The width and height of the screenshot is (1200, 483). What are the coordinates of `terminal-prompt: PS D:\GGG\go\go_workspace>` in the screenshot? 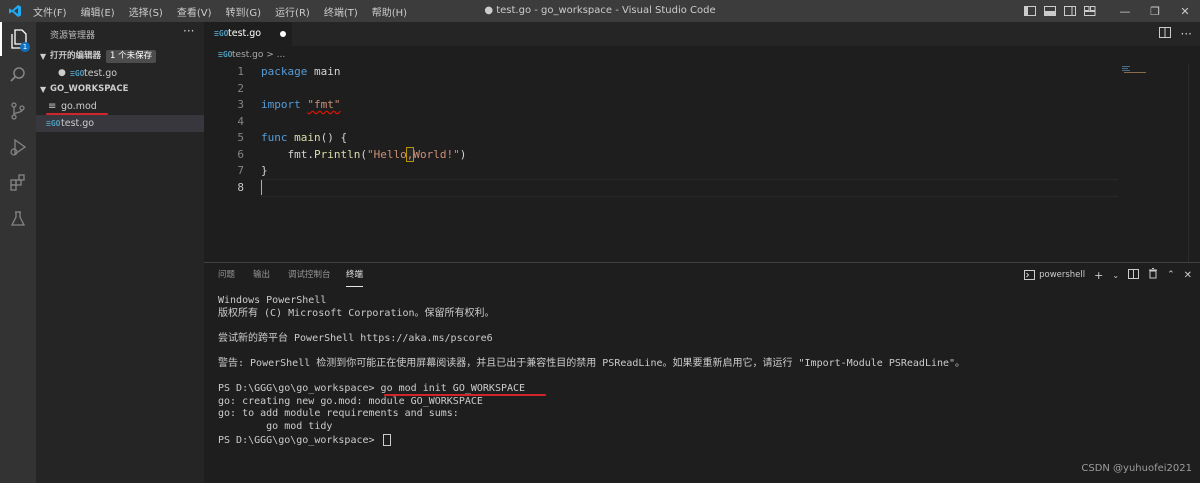 It's located at (299, 440).